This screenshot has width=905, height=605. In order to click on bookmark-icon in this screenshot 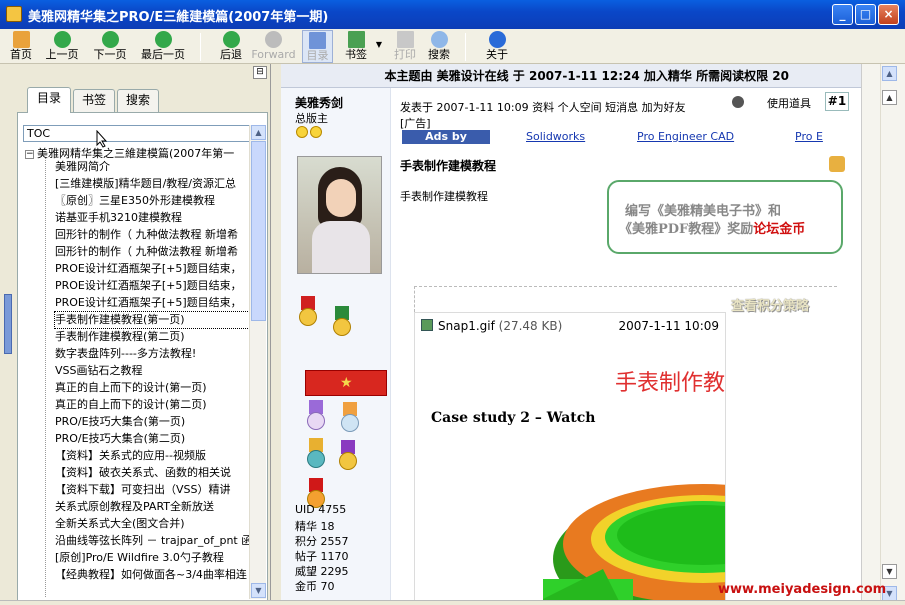, I will do `click(356, 39)`.